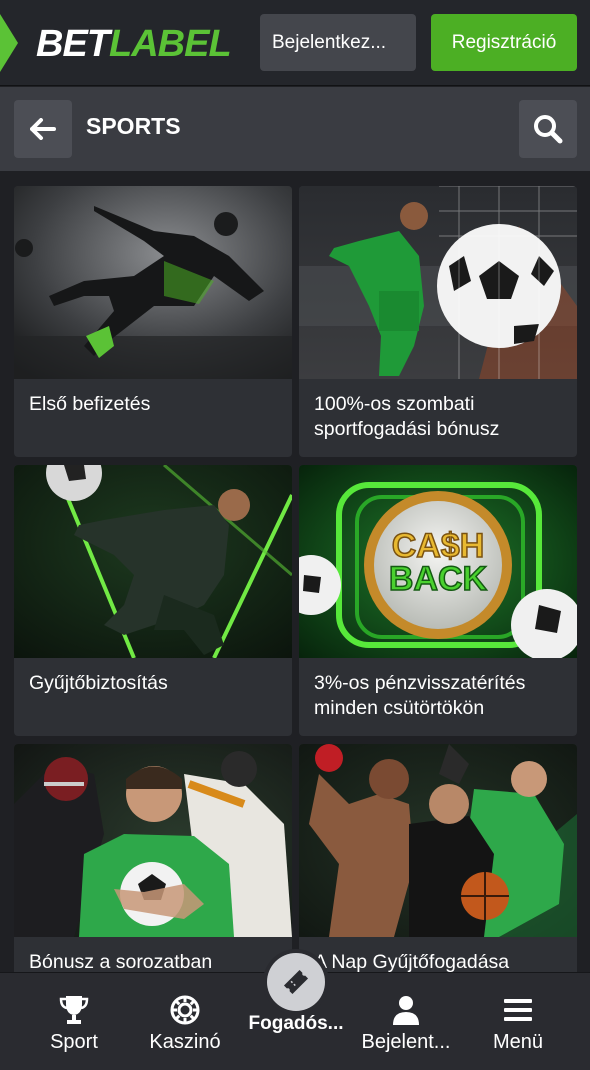 This screenshot has width=590, height=1070. Describe the element at coordinates (153, 282) in the screenshot. I see `promo-image-soccer-kick` at that location.